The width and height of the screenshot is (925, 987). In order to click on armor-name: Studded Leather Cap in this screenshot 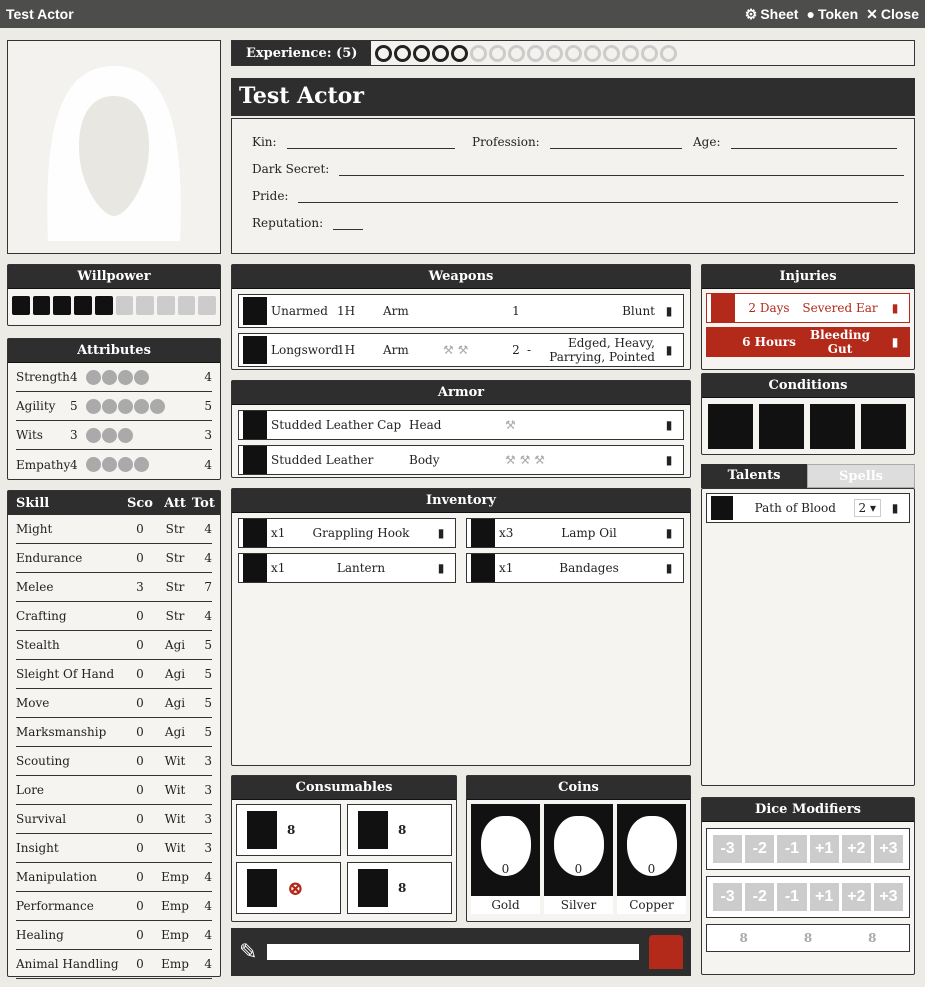, I will do `click(340, 425)`.